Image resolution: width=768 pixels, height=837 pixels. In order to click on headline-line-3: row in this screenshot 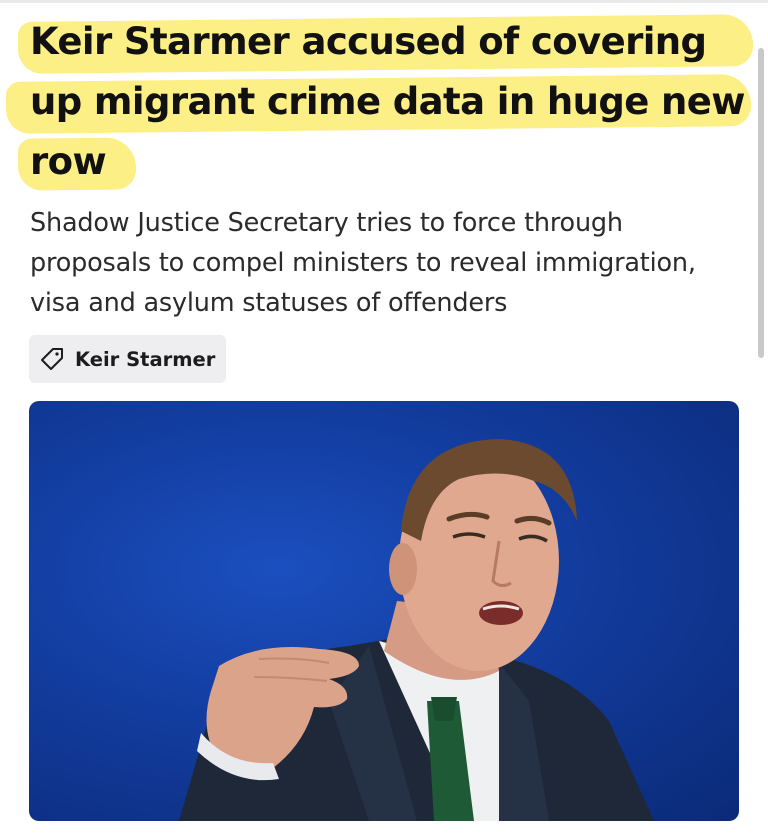, I will do `click(68, 161)`.